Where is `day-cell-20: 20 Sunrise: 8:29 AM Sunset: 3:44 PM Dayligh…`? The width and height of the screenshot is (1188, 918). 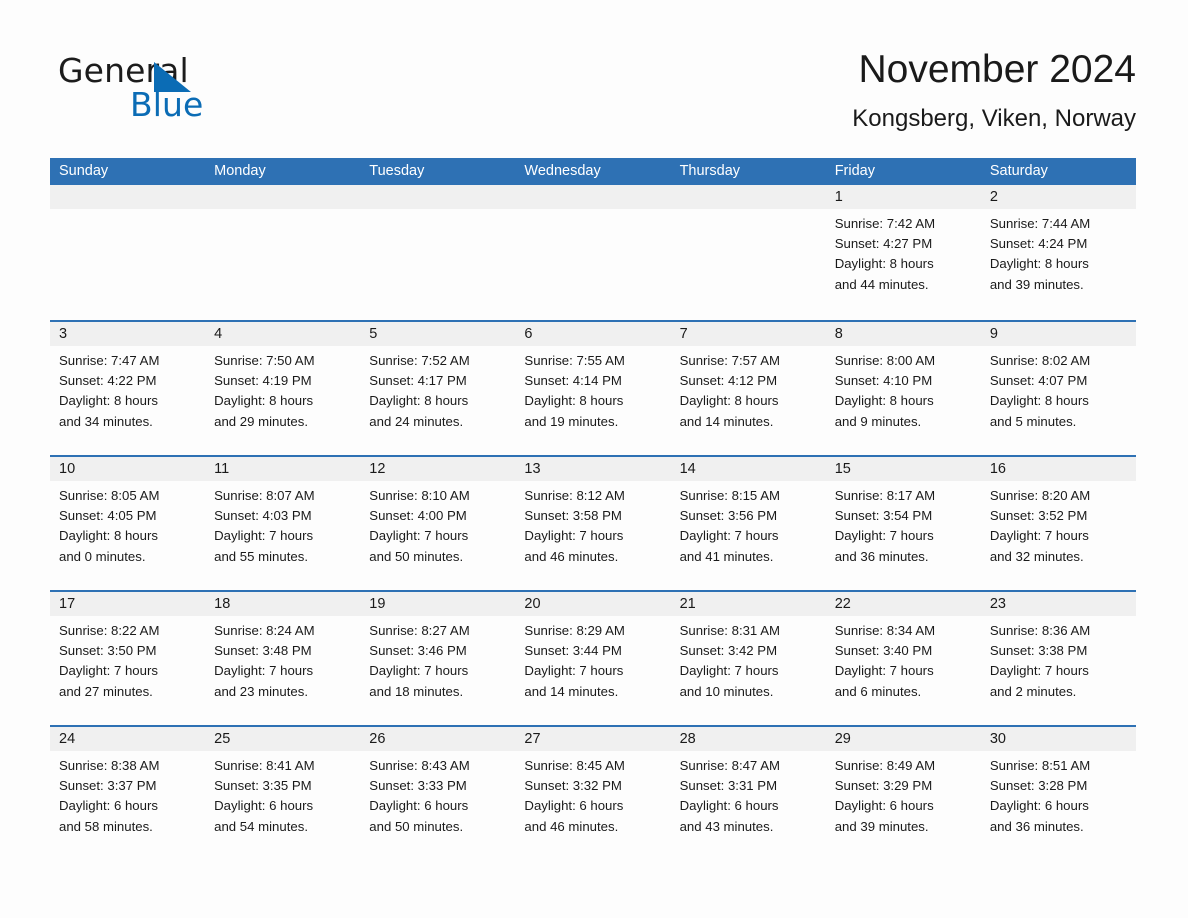
day-cell-20: 20 Sunrise: 8:29 AM Sunset: 3:44 PM Dayligh… is located at coordinates (593, 658).